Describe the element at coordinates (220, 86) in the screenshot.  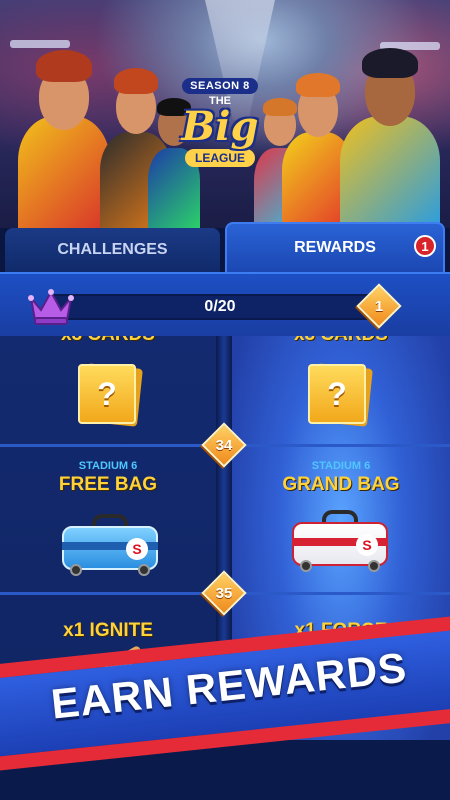
I see `season-label: SEASON 8` at that location.